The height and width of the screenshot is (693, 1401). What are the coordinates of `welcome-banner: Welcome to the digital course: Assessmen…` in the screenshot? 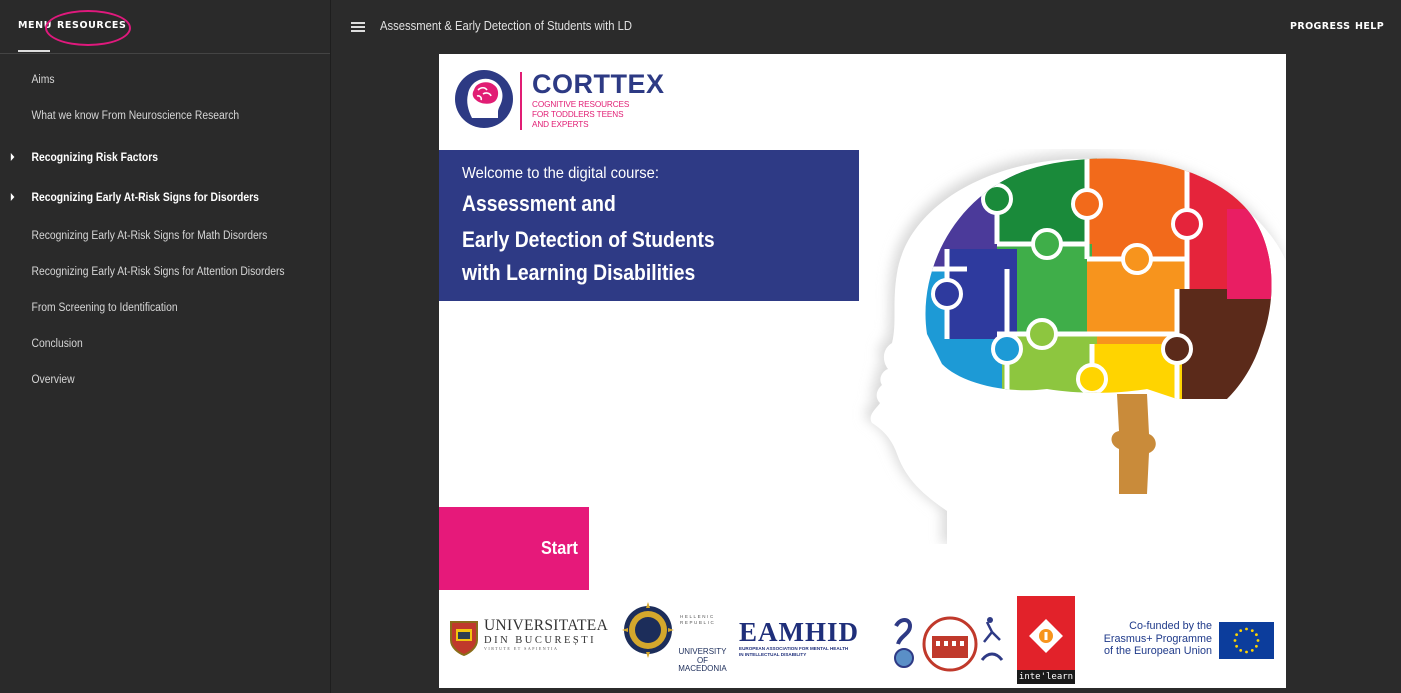 It's located at (649, 225).